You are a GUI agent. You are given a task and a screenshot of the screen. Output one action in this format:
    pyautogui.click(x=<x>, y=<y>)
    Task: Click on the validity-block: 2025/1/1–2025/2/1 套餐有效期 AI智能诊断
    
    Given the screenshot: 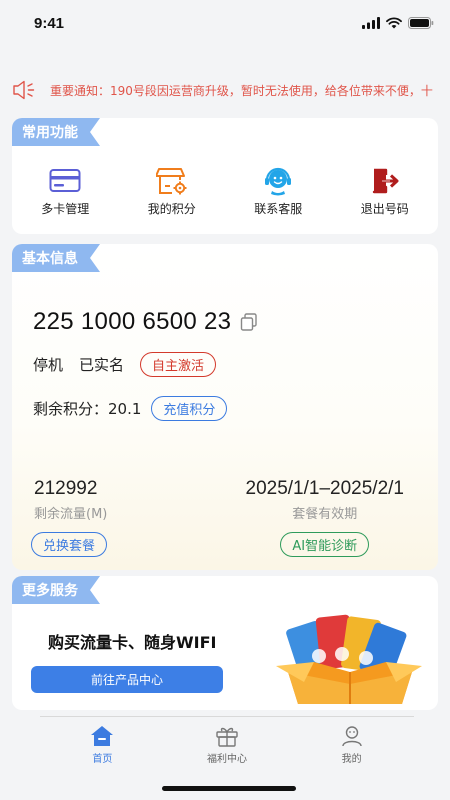 What is the action you would take?
    pyautogui.click(x=325, y=517)
    